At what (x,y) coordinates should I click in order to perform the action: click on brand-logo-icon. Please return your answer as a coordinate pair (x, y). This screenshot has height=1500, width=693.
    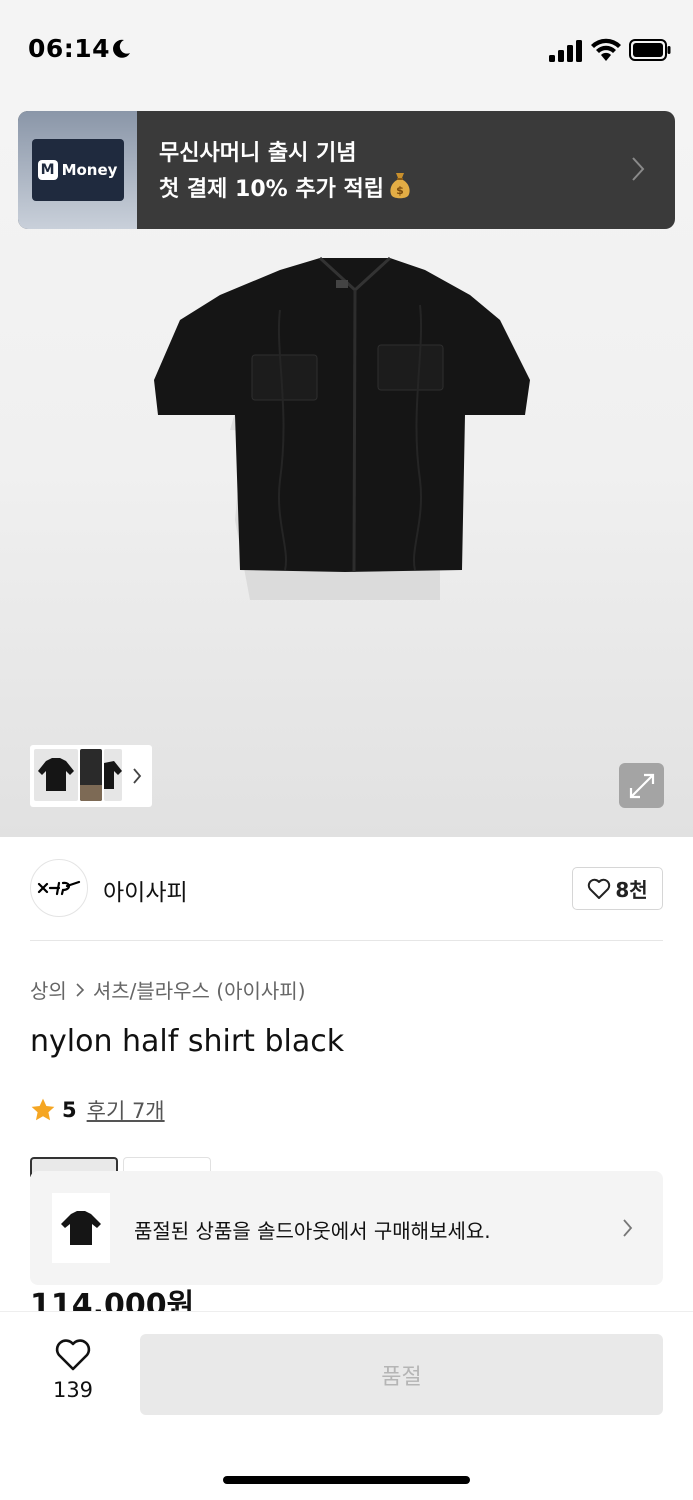
    Looking at the image, I should click on (59, 888).